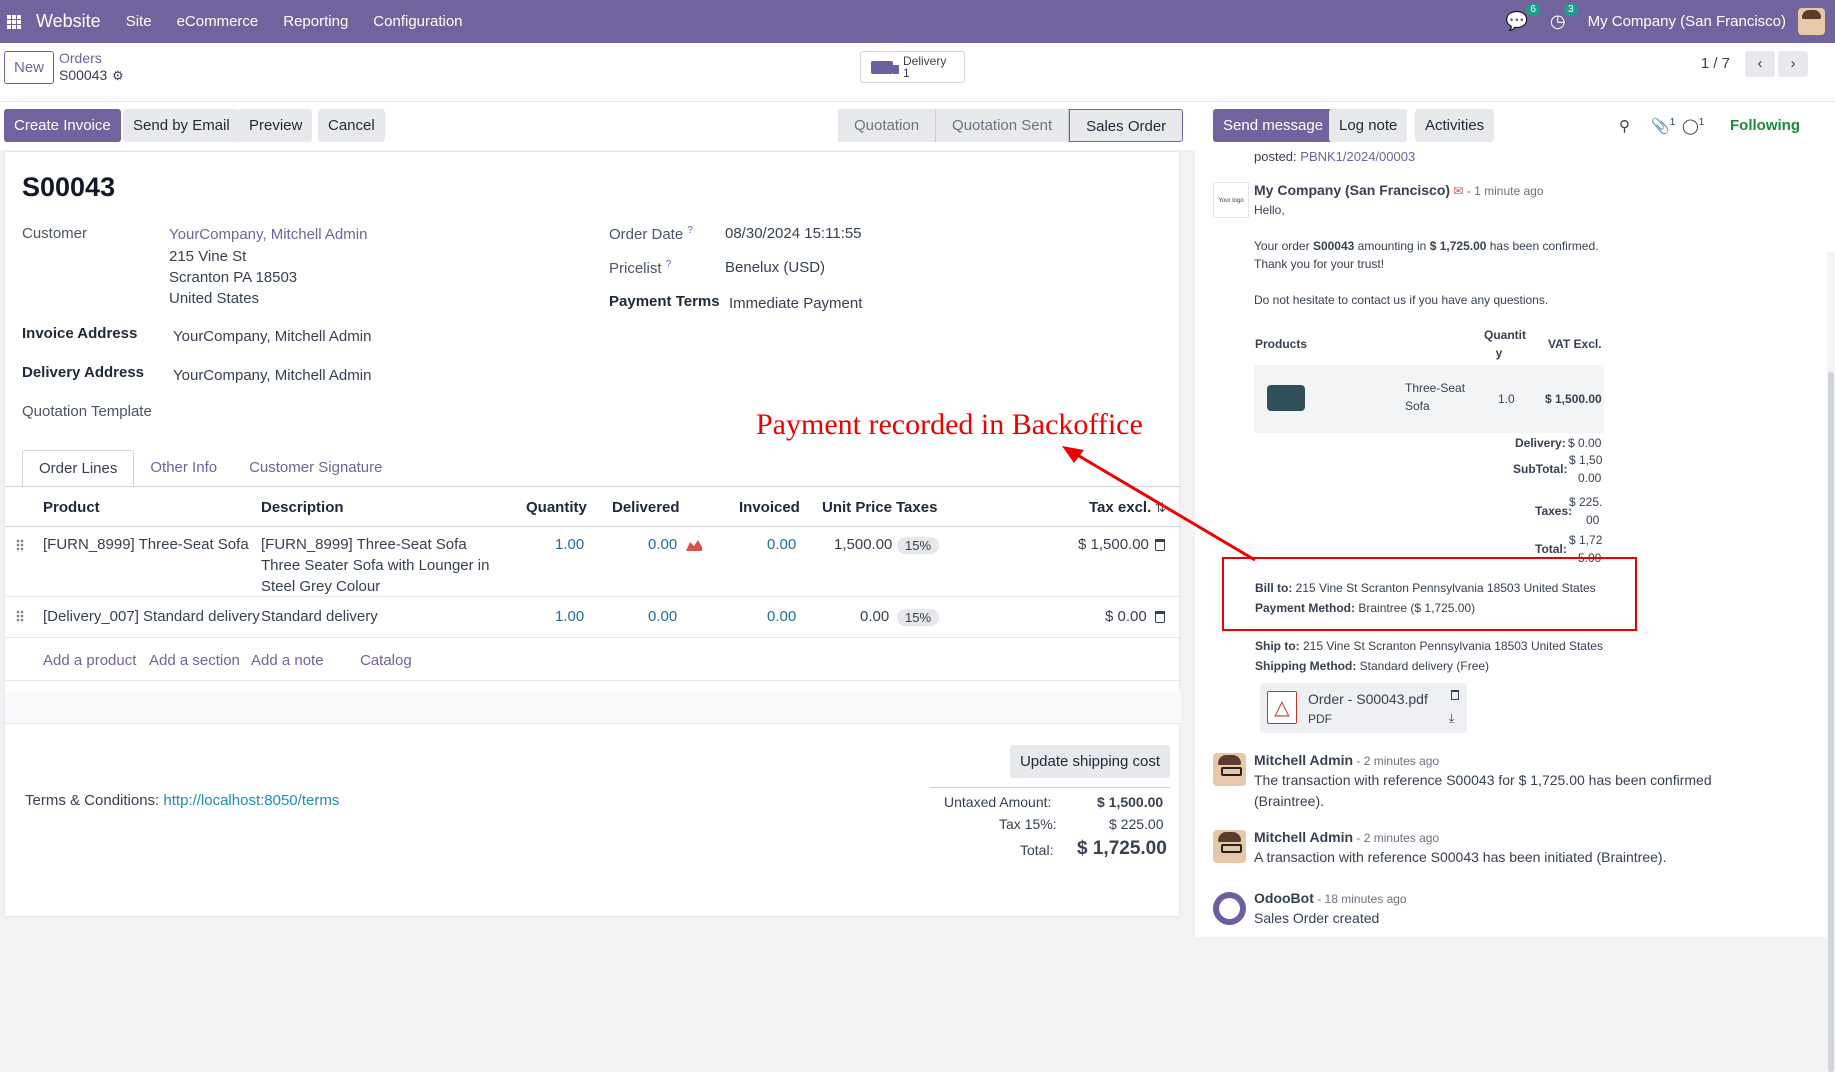 This screenshot has width=1835, height=1072. I want to click on order-name: S00043, so click(69, 187).